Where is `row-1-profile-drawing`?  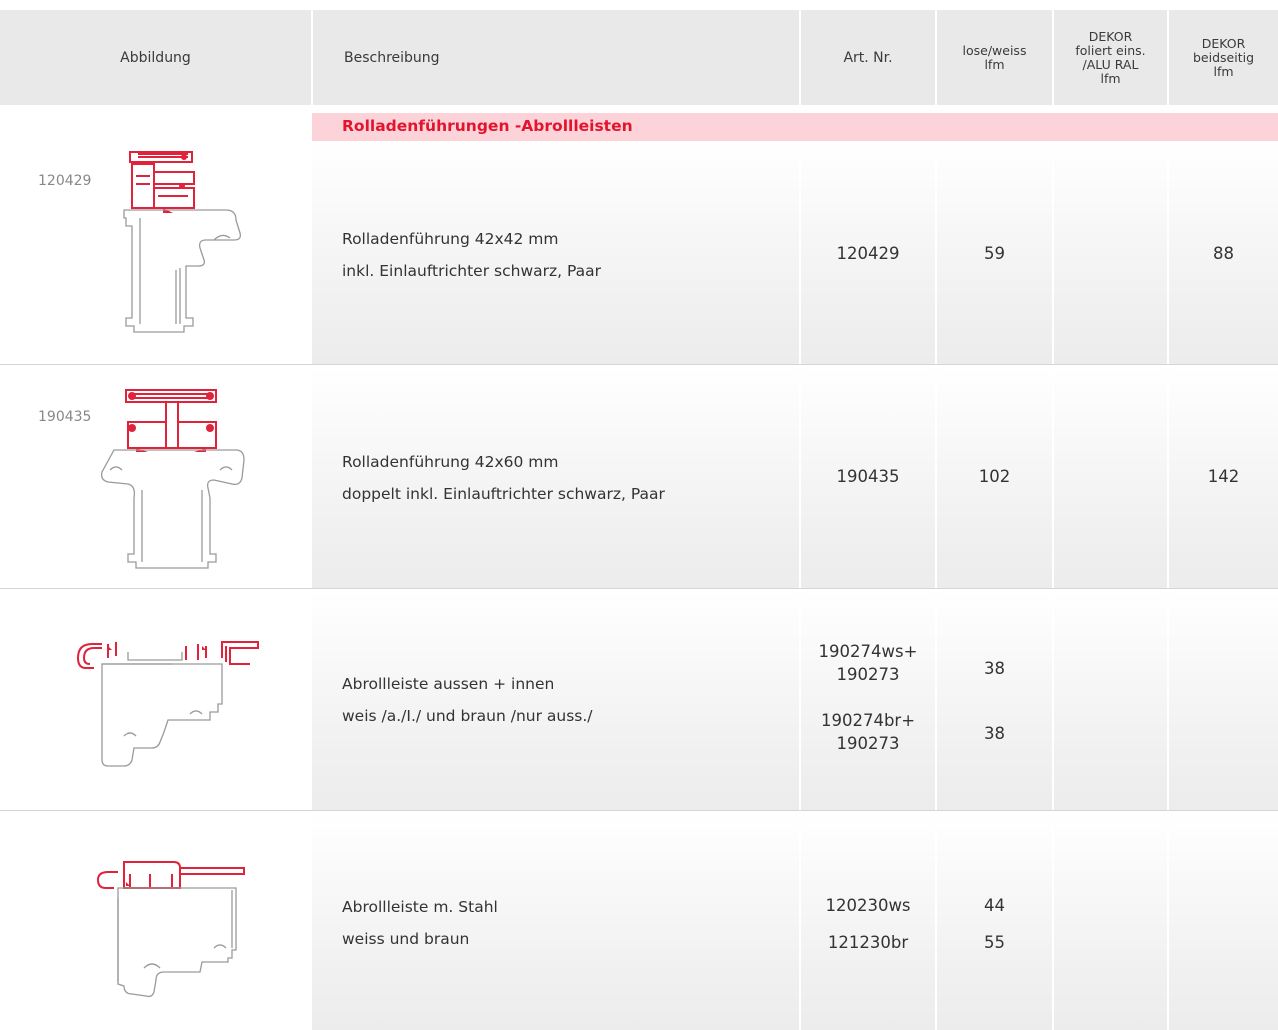 row-1-profile-drawing is located at coordinates (182, 242).